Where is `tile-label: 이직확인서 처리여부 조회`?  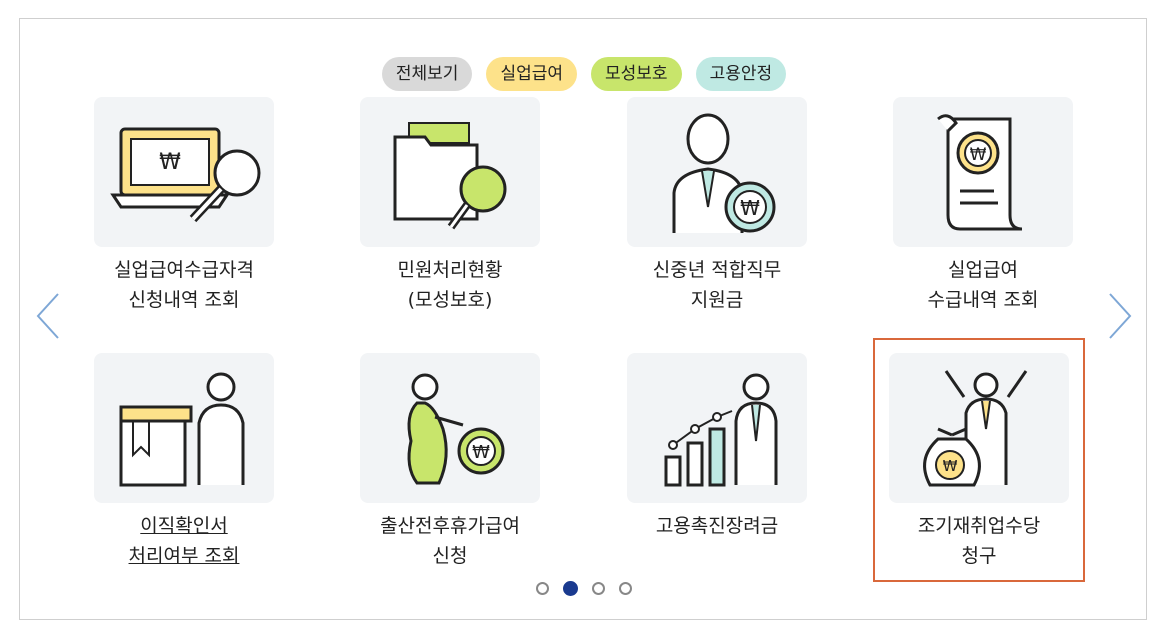 tile-label: 이직확인서 처리여부 조회 is located at coordinates (184, 541).